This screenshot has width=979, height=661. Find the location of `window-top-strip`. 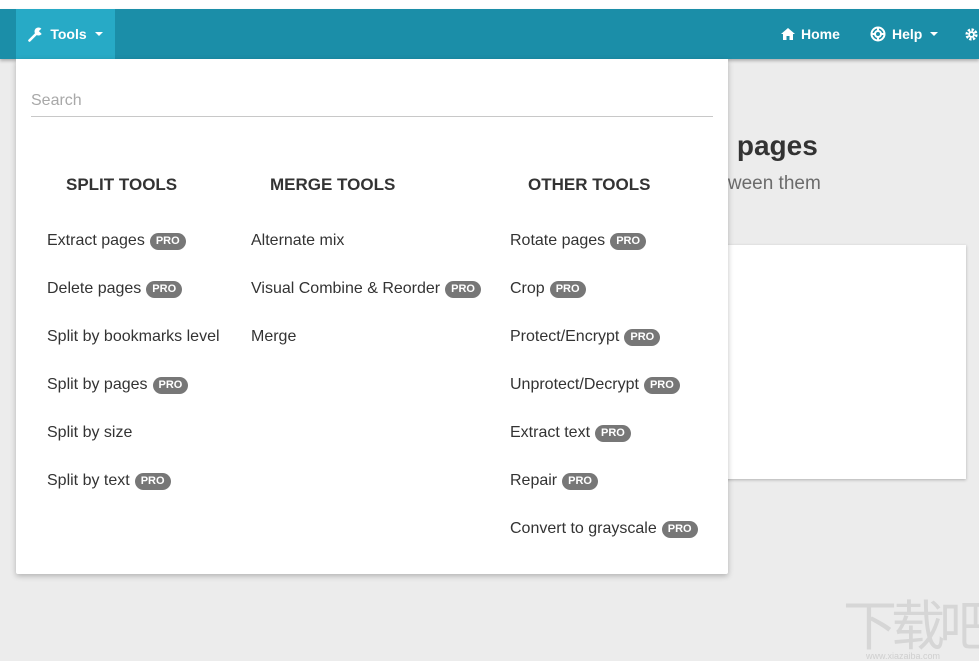

window-top-strip is located at coordinates (489, 4).